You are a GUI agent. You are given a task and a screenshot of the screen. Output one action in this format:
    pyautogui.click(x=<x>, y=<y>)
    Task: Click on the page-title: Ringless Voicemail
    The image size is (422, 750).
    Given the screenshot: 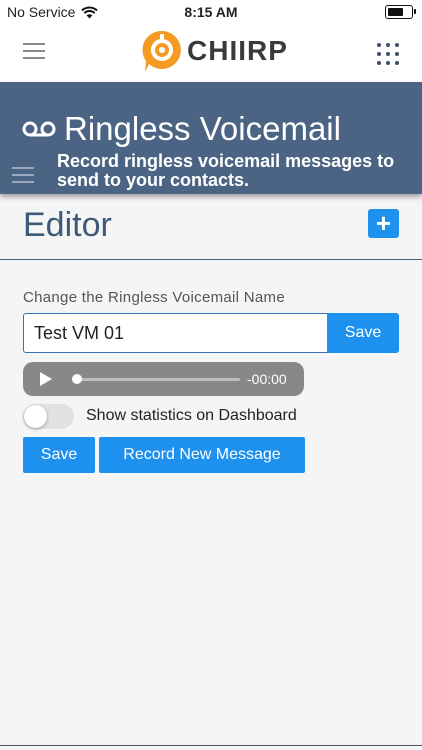 What is the action you would take?
    pyautogui.click(x=202, y=128)
    